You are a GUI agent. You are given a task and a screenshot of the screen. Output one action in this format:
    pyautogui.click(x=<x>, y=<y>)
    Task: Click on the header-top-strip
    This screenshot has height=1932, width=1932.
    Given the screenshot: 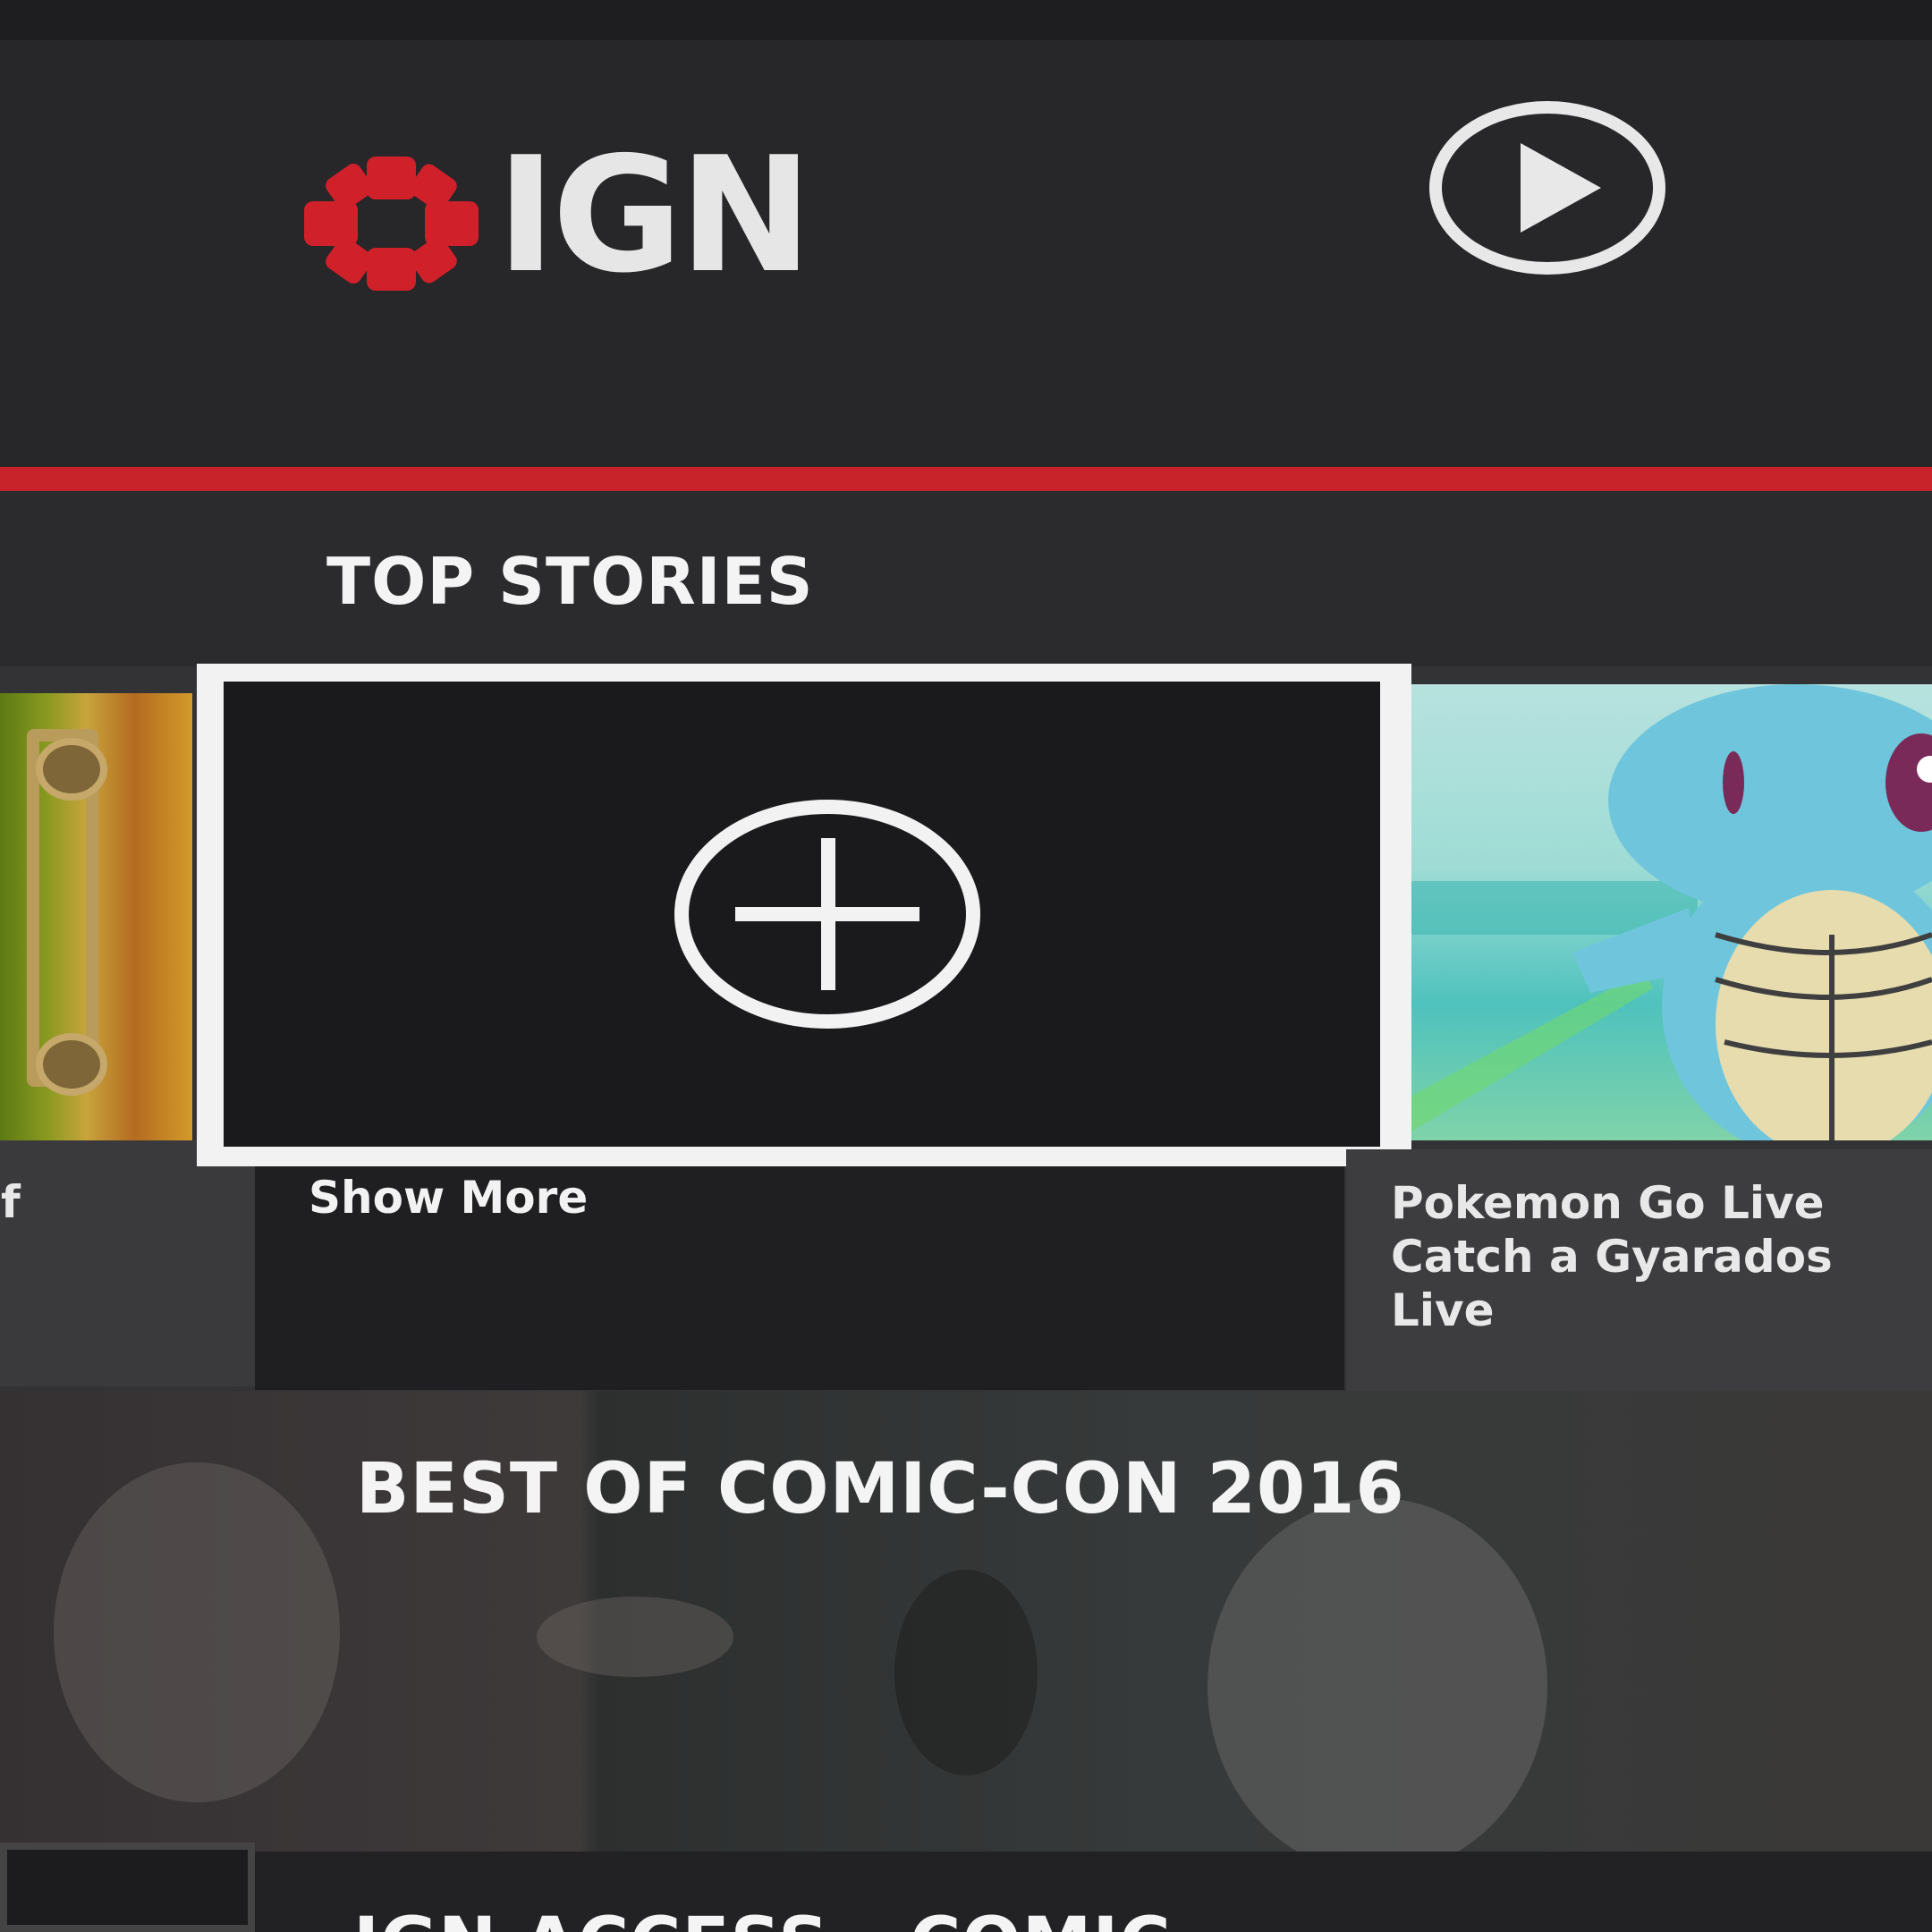 What is the action you would take?
    pyautogui.click(x=966, y=20)
    